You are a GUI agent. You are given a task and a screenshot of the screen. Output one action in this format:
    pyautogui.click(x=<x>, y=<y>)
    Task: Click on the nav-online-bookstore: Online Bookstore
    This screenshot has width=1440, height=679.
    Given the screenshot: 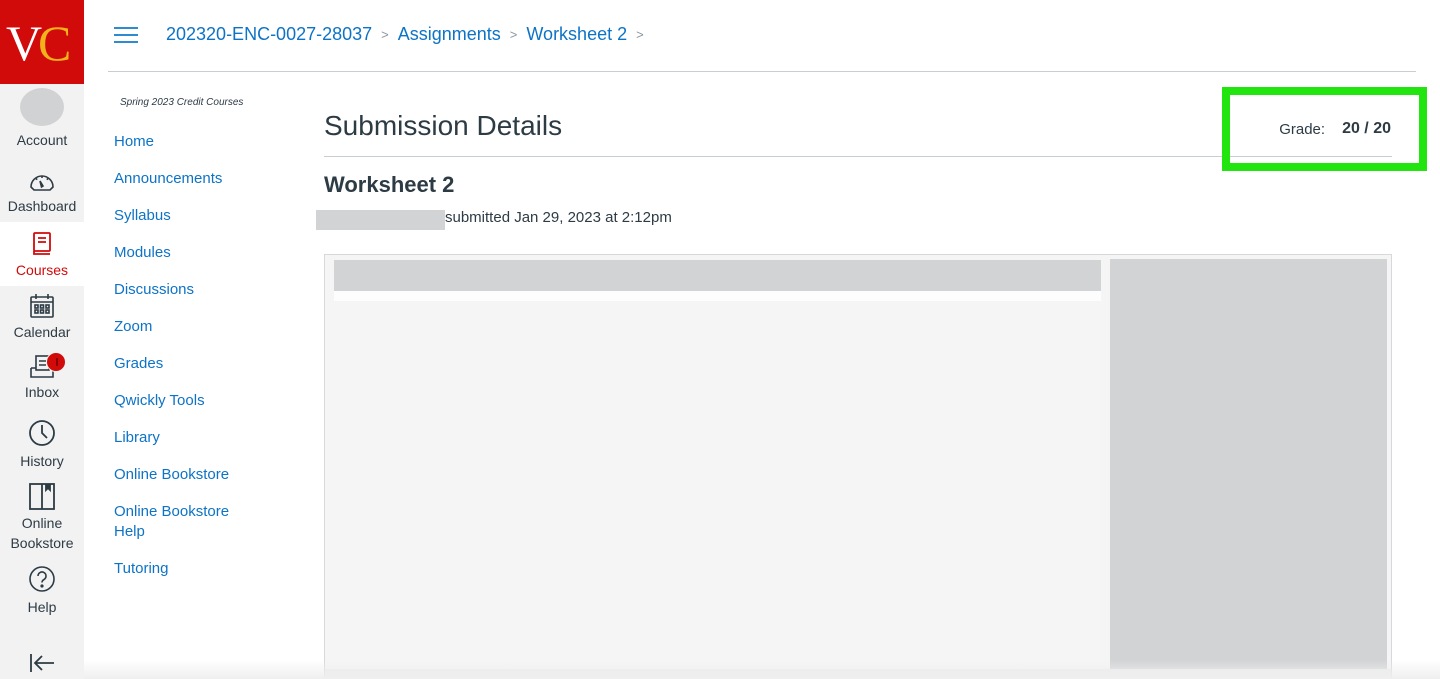 What is the action you would take?
    pyautogui.click(x=42, y=517)
    